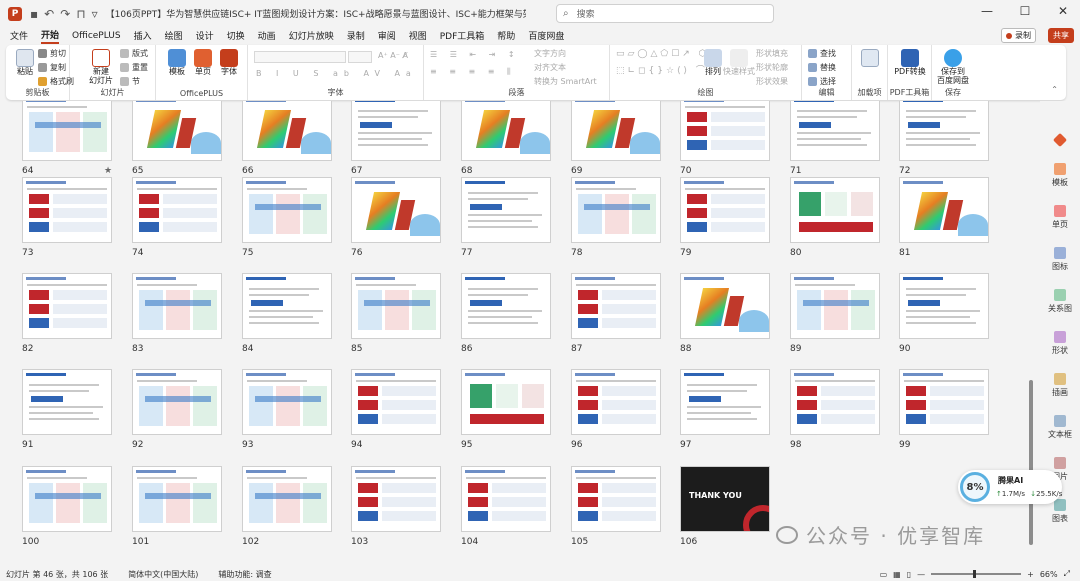 This screenshot has width=1080, height=581. Describe the element at coordinates (418, 35) in the screenshot. I see `tab-11: 视图` at that location.